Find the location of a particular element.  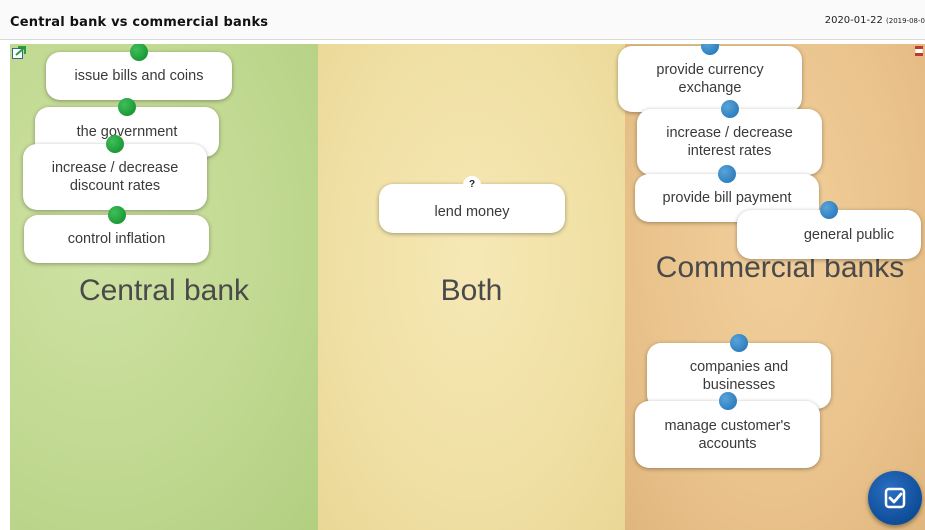

card-label: issue bills and coins is located at coordinates (139, 76).